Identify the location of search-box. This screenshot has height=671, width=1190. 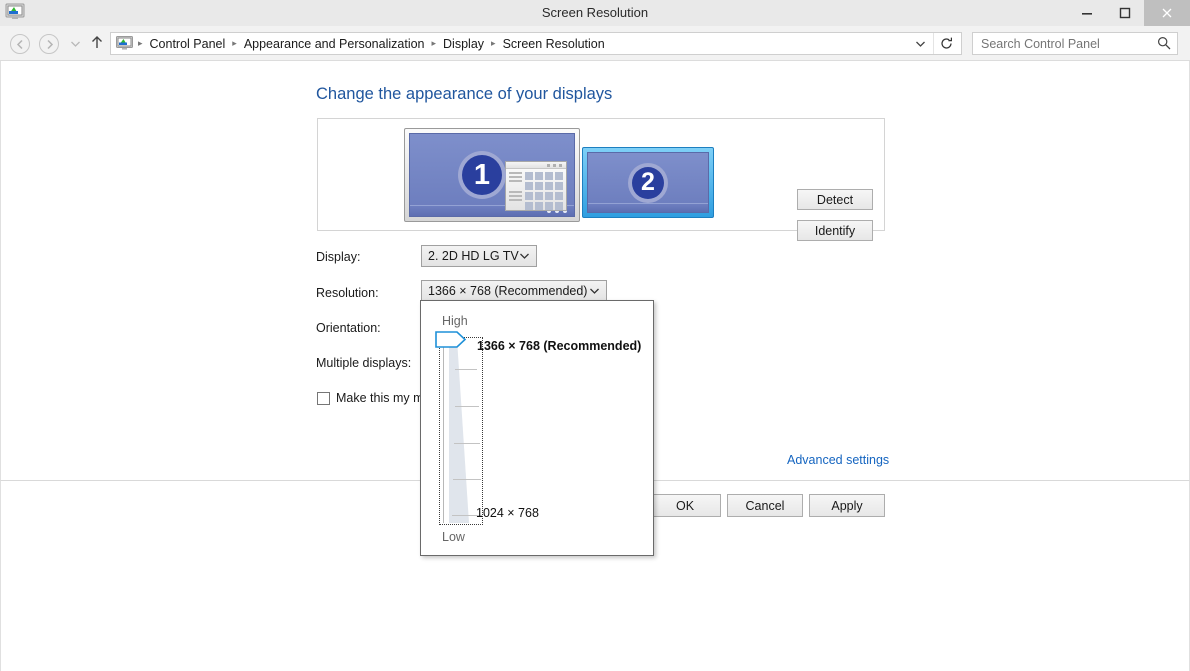
(1075, 43).